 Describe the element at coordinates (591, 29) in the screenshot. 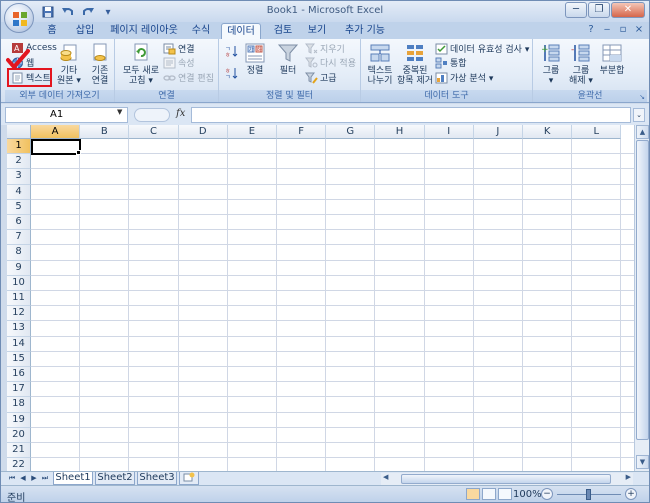

I see `help-icon: ?` at that location.